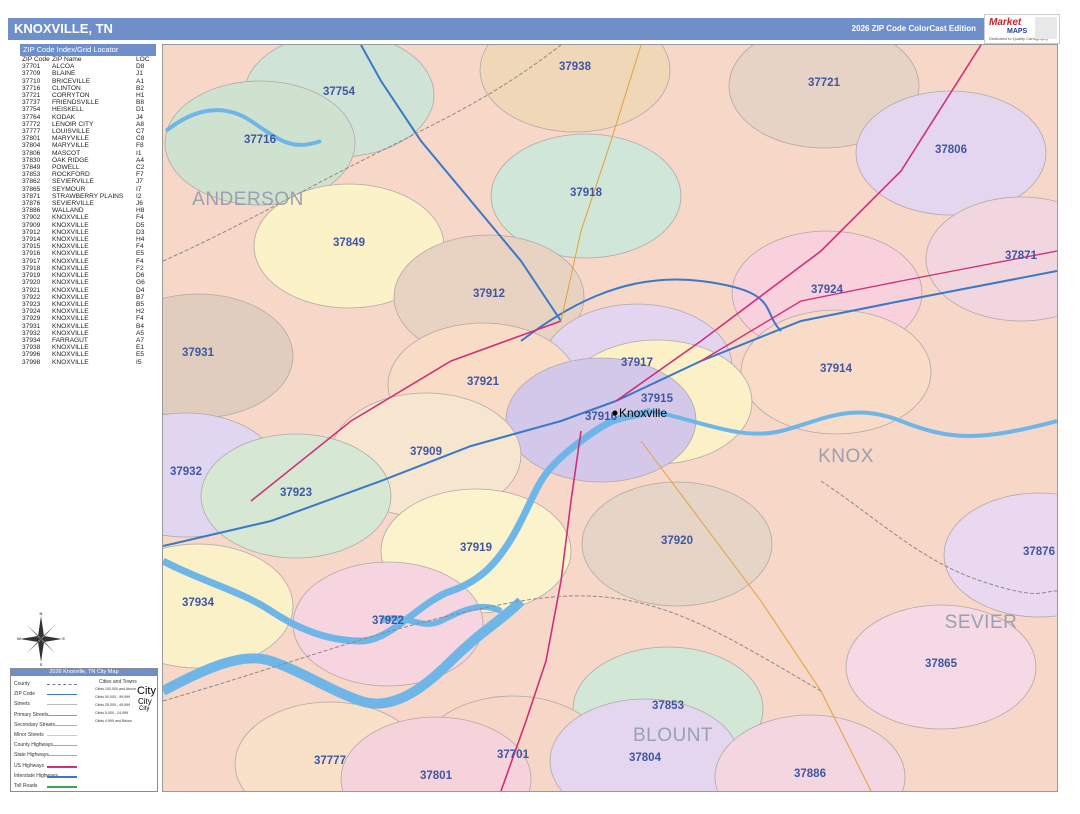 This screenshot has width=1080, height=814. Describe the element at coordinates (31, 362) in the screenshot. I see `zip-code-cell: 37998` at that location.